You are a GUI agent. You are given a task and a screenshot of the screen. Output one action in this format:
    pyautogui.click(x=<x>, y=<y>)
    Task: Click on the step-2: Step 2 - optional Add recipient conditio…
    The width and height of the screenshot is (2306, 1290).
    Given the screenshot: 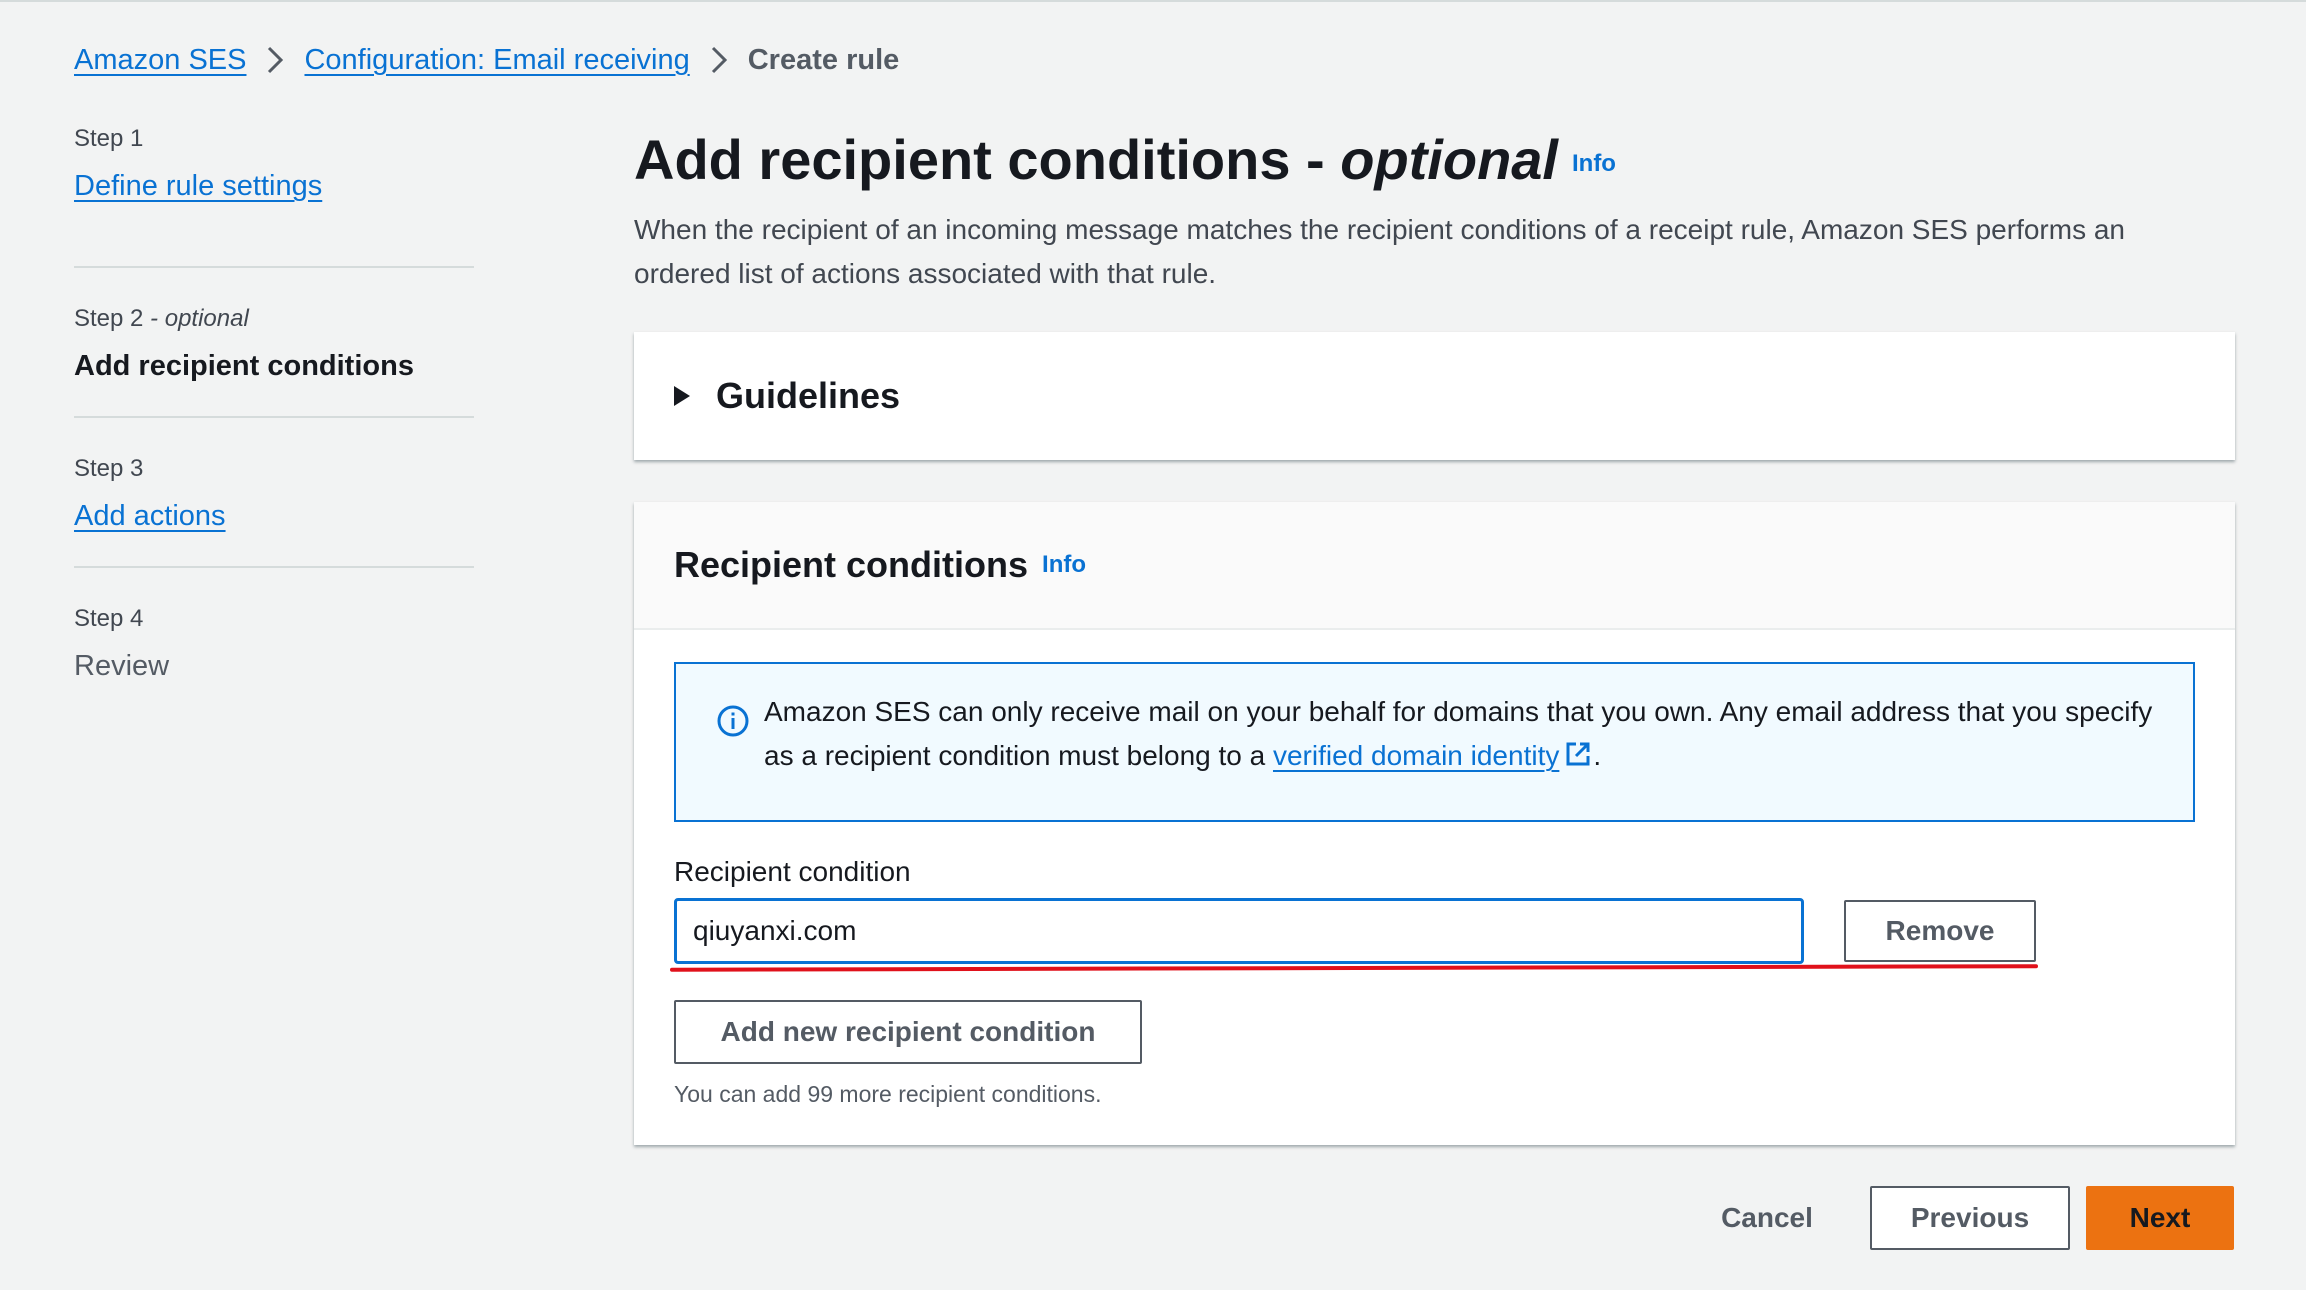 What is the action you would take?
    pyautogui.click(x=274, y=343)
    